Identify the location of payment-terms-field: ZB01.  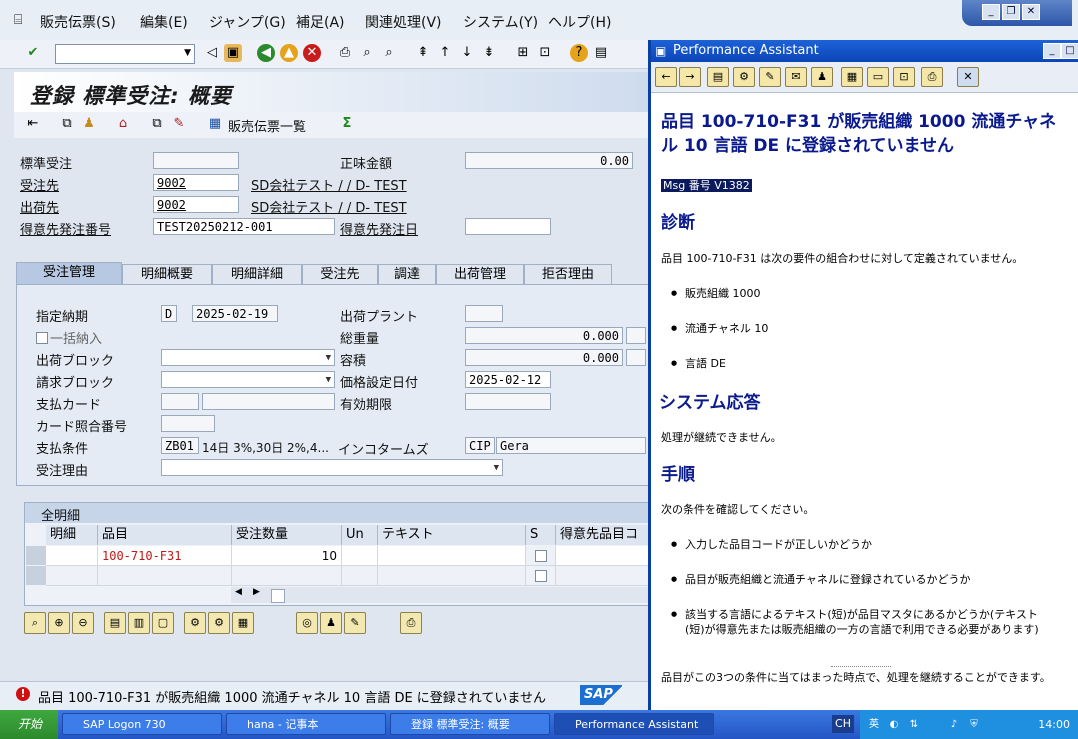
(180, 445).